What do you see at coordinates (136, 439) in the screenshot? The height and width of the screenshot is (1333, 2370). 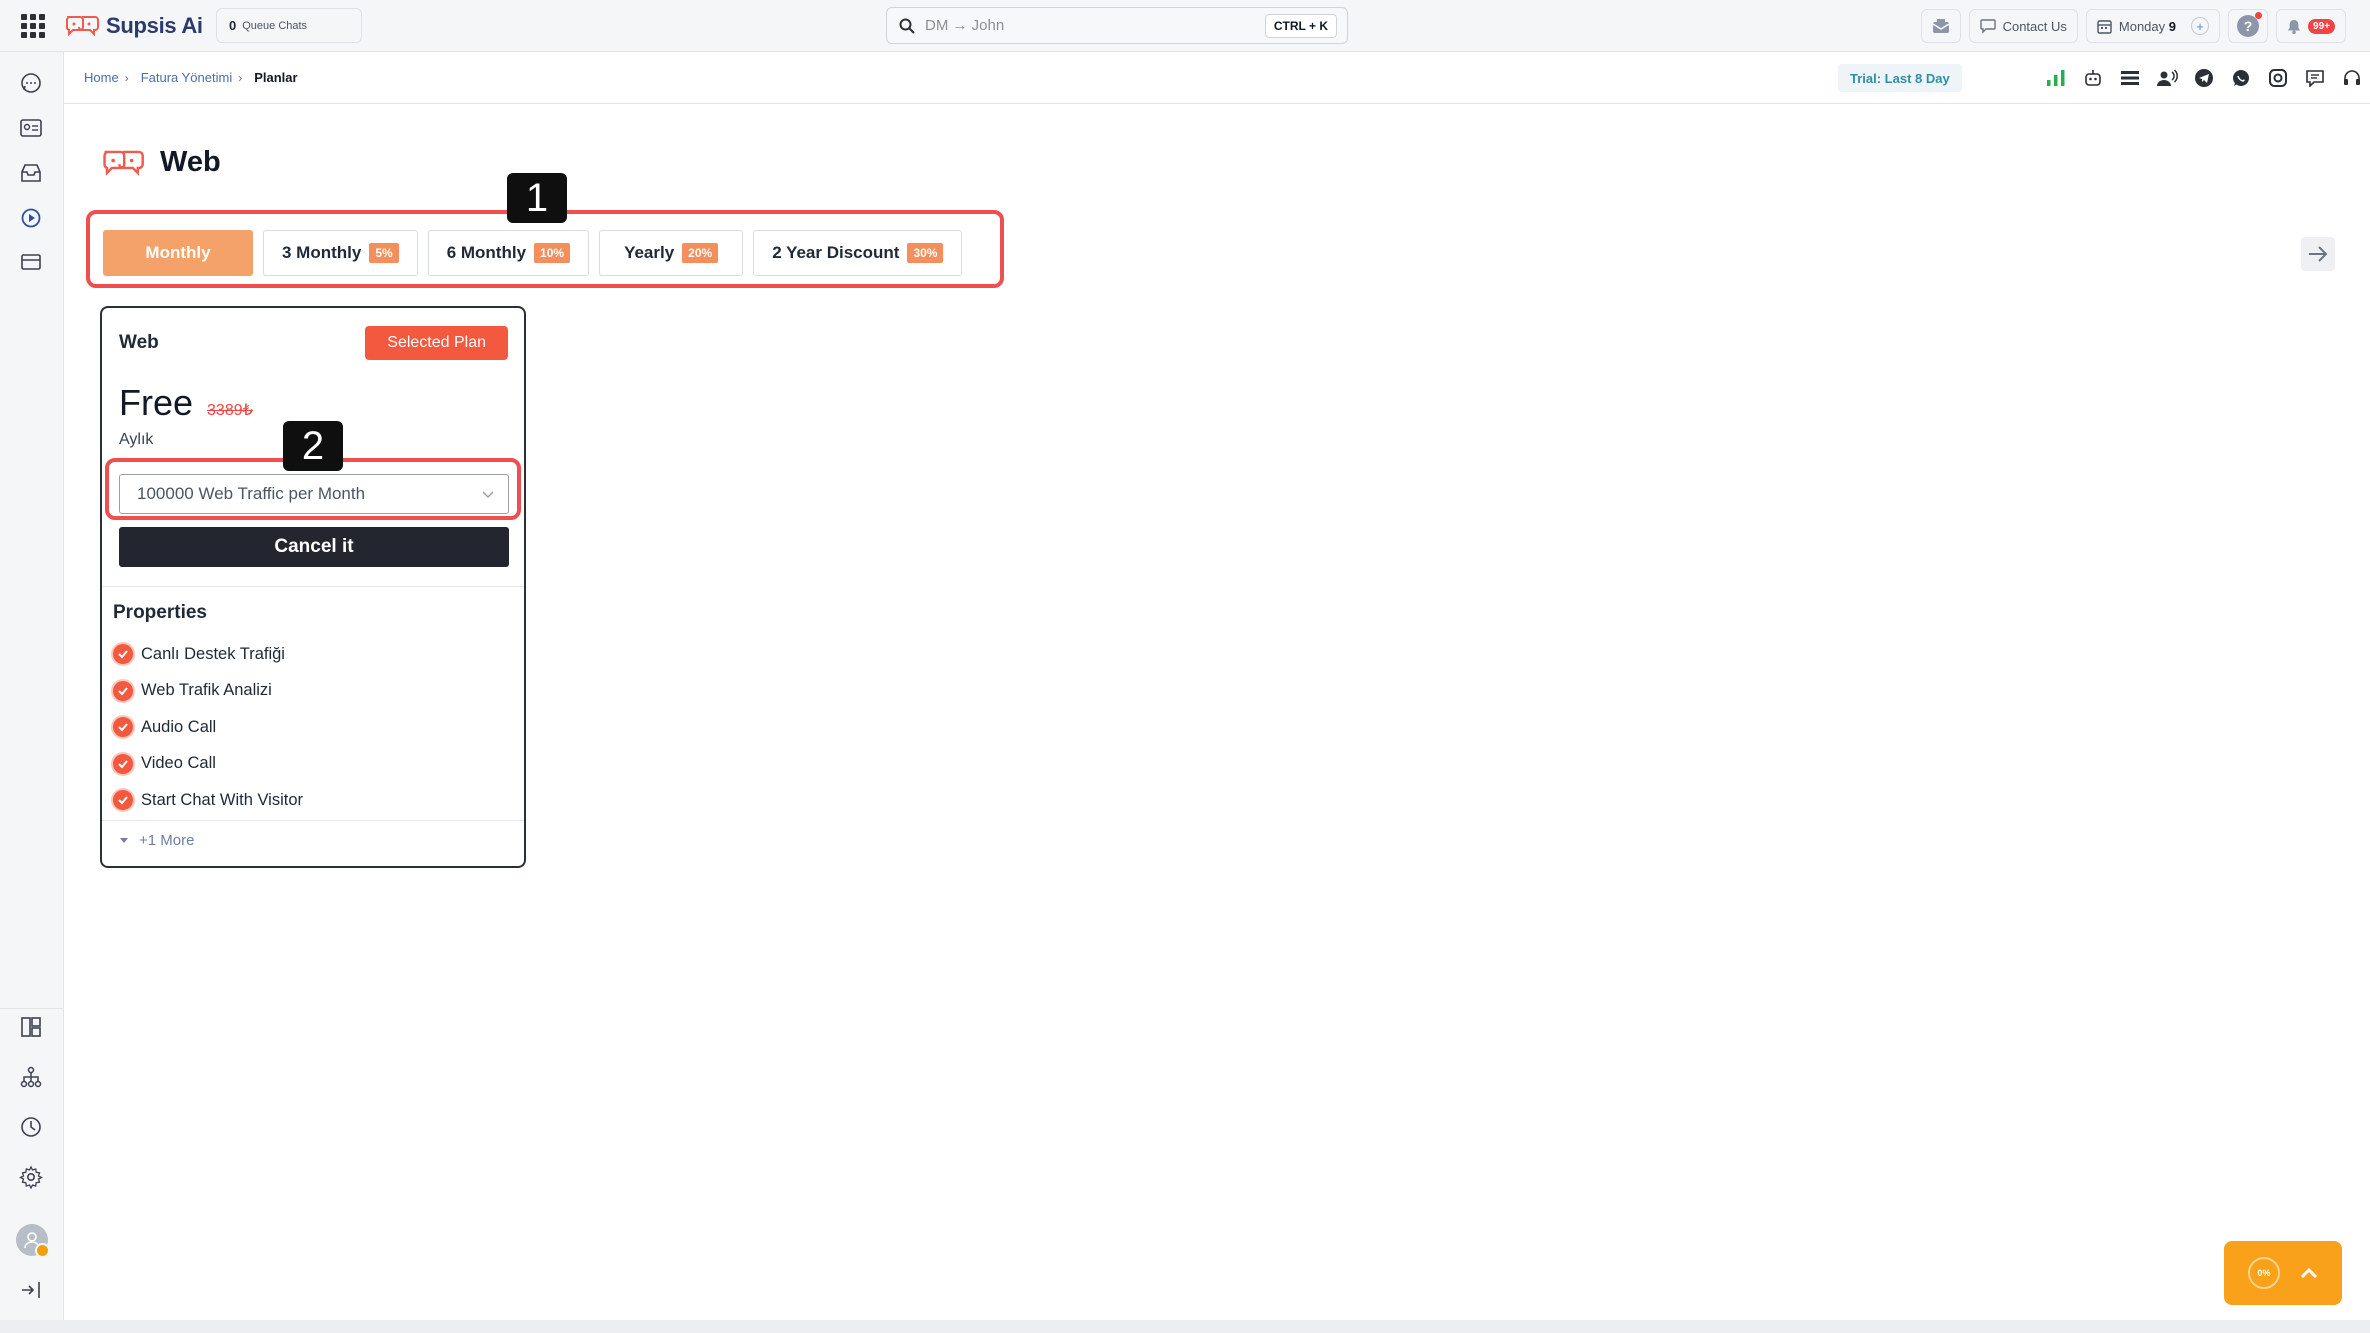 I see `billing-period-label: Aylık` at bounding box center [136, 439].